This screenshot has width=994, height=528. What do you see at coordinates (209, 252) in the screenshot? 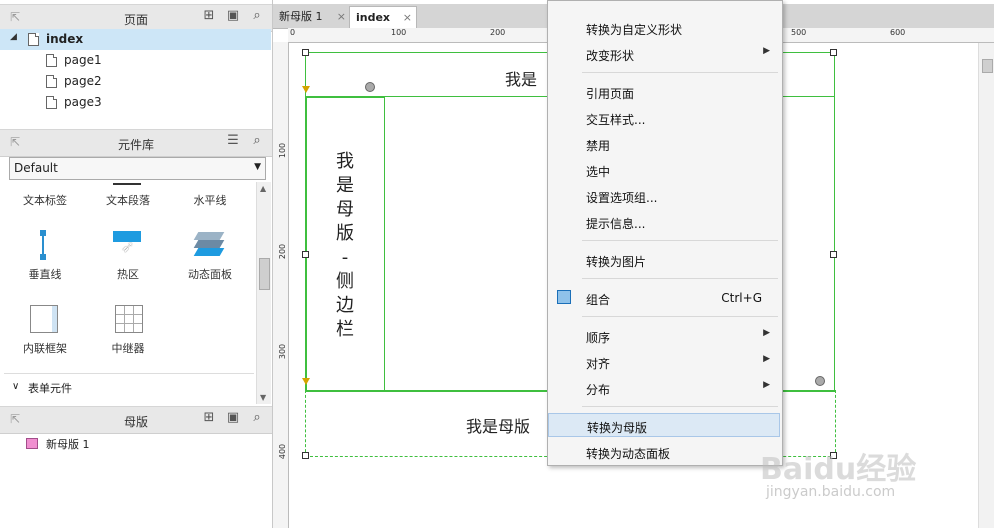
I see `dynamic-panel-icon-layer` at bounding box center [209, 252].